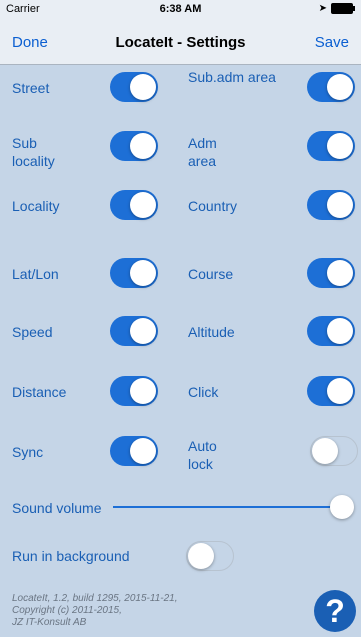 The height and width of the screenshot is (637, 361). I want to click on battery-icon, so click(343, 8).